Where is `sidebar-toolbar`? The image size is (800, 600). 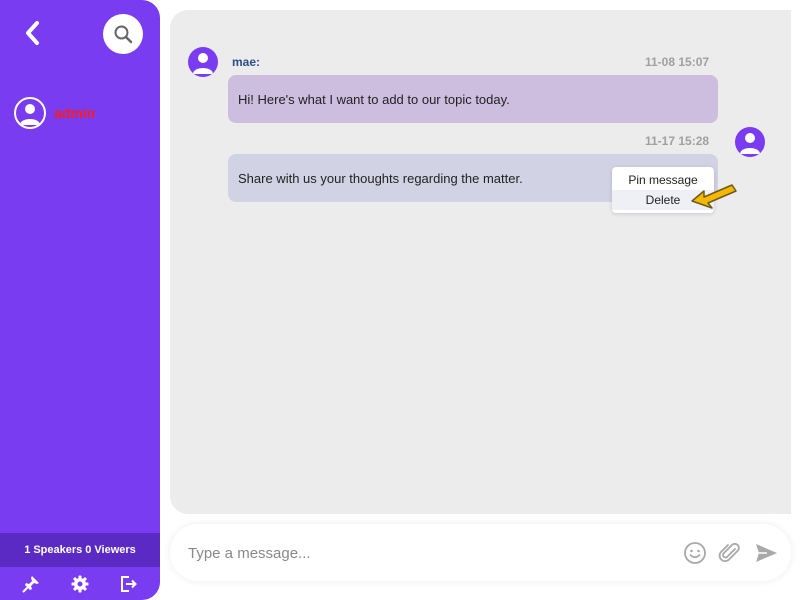
sidebar-toolbar is located at coordinates (80, 583).